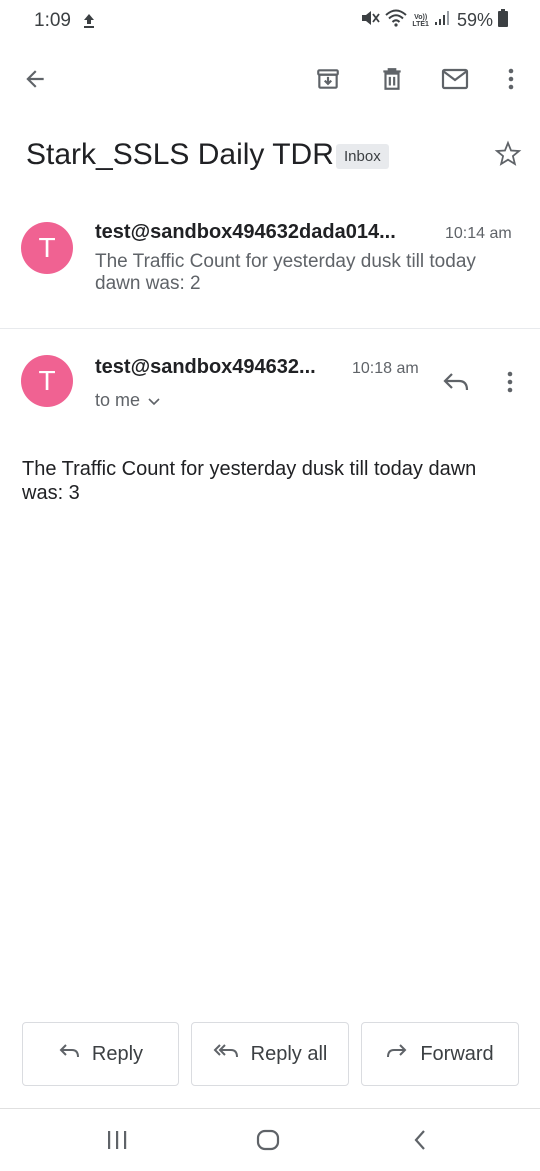 The height and width of the screenshot is (1171, 540). Describe the element at coordinates (118, 400) in the screenshot. I see `recipient-label: to me` at that location.